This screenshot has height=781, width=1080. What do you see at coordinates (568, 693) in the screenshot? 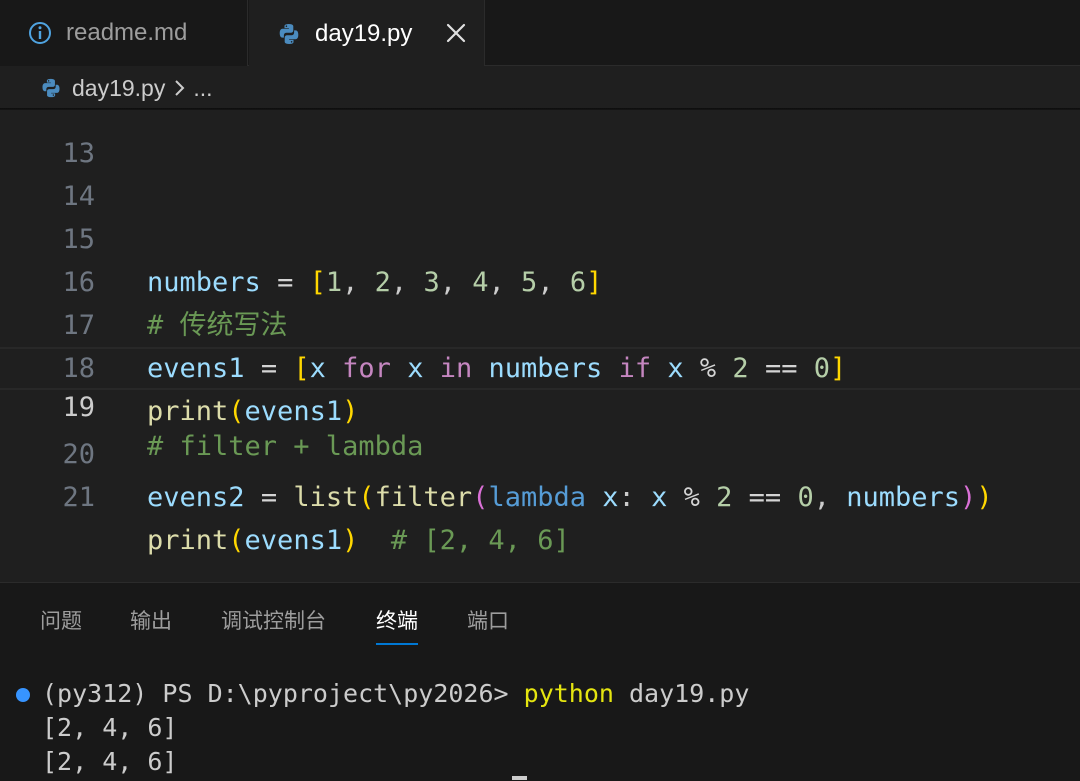
I see `terminal-command-exec: python` at bounding box center [568, 693].